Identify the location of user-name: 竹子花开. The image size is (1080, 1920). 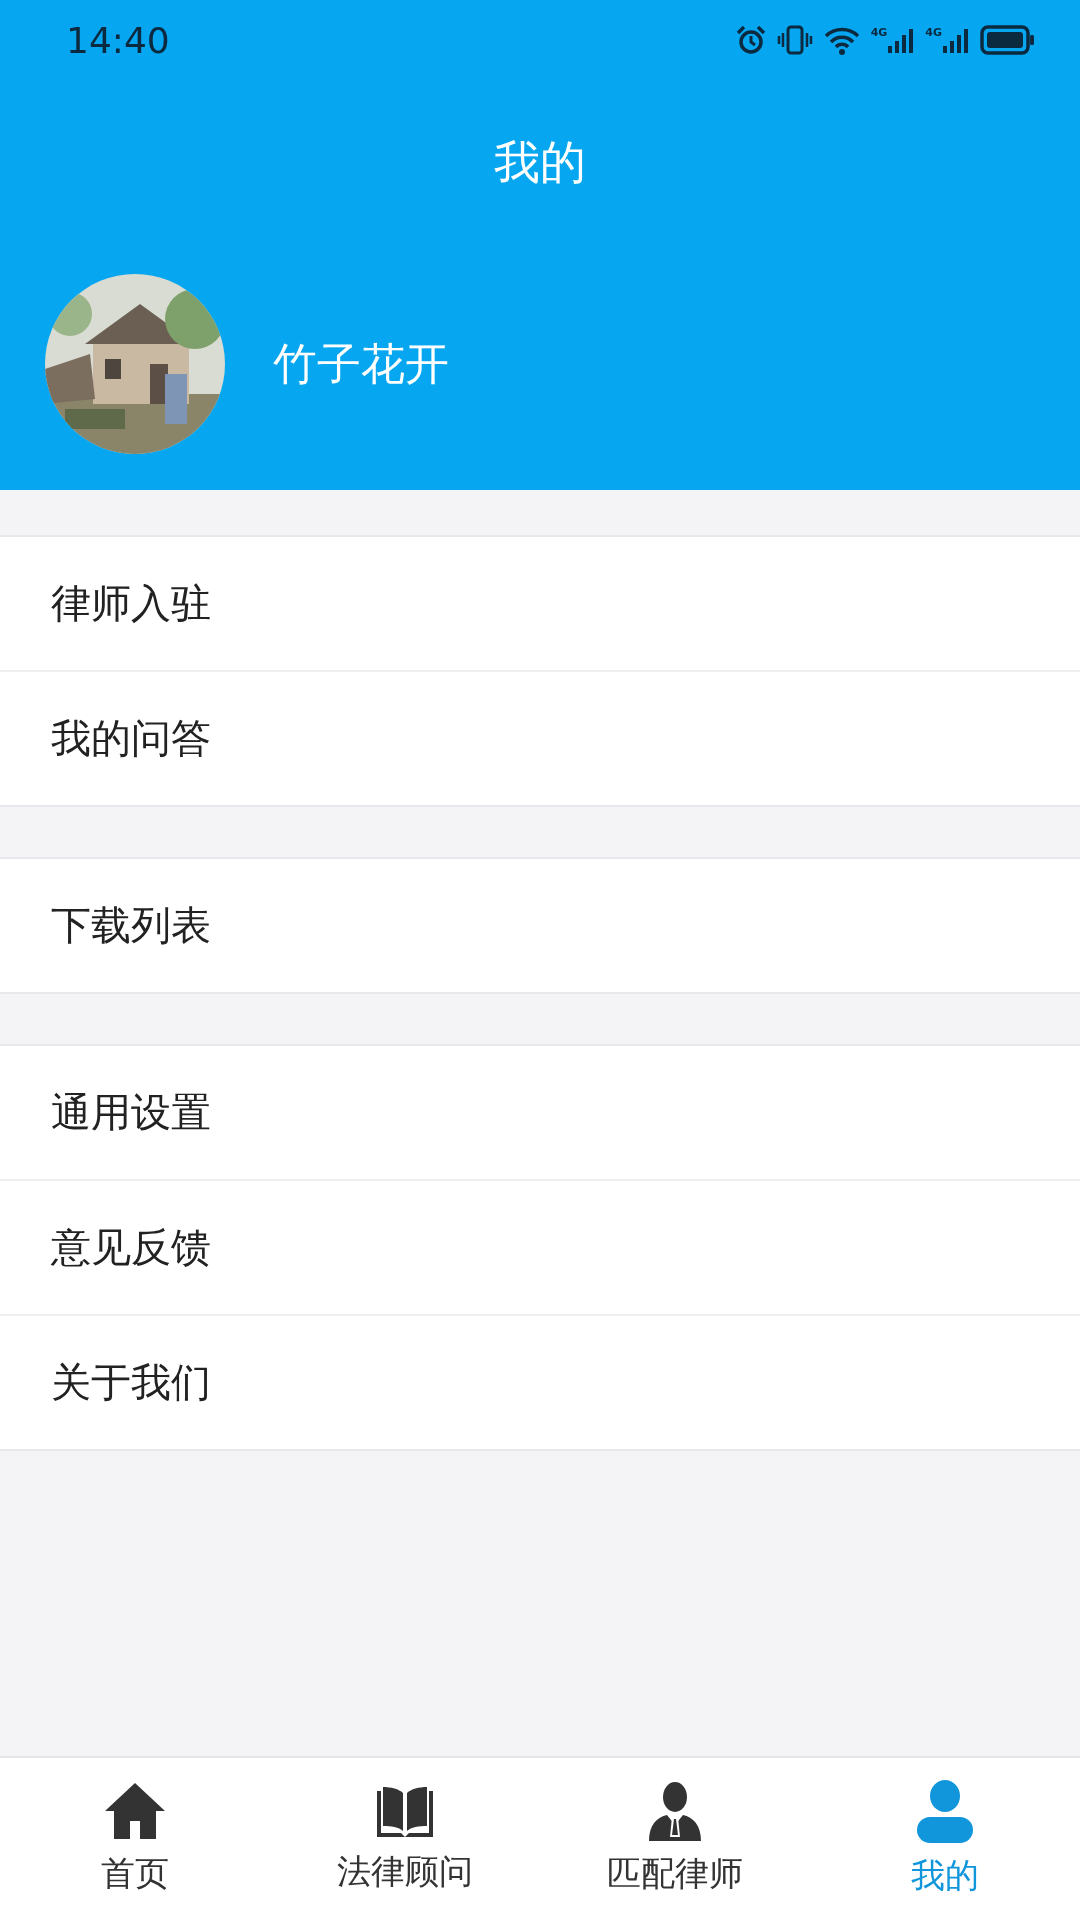
(361, 363).